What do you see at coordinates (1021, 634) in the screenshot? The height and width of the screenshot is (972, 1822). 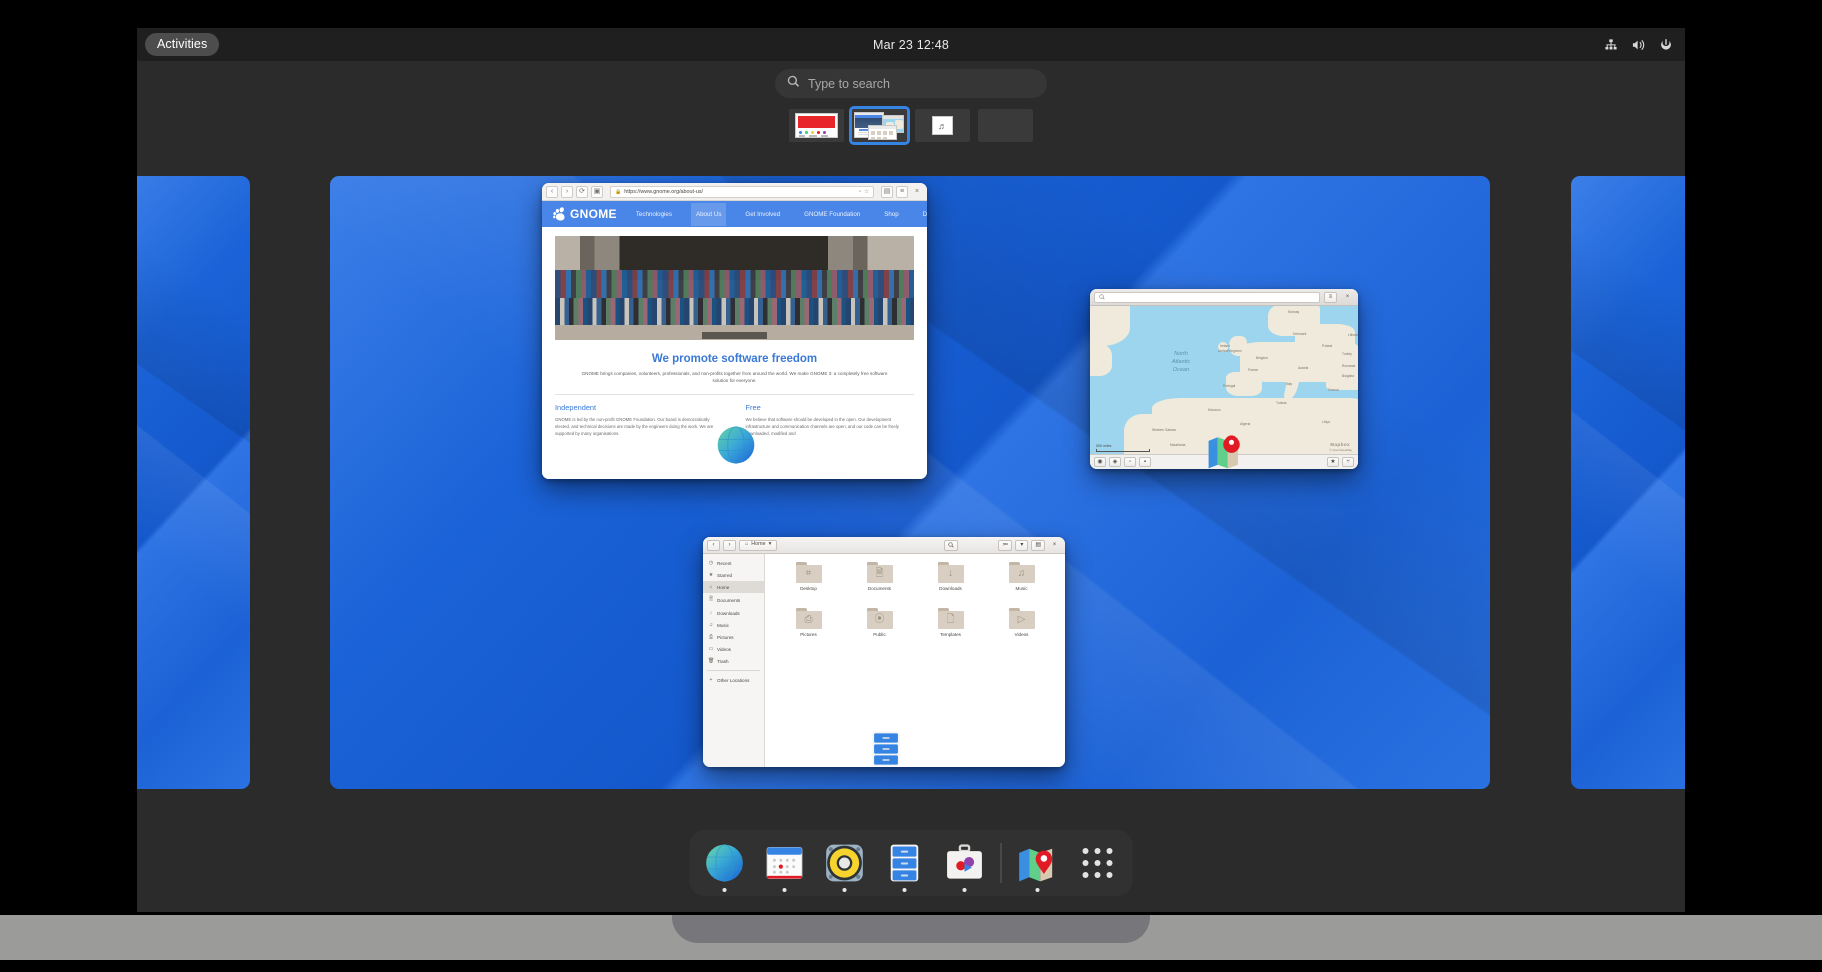 I see `folder-label: Videos` at bounding box center [1021, 634].